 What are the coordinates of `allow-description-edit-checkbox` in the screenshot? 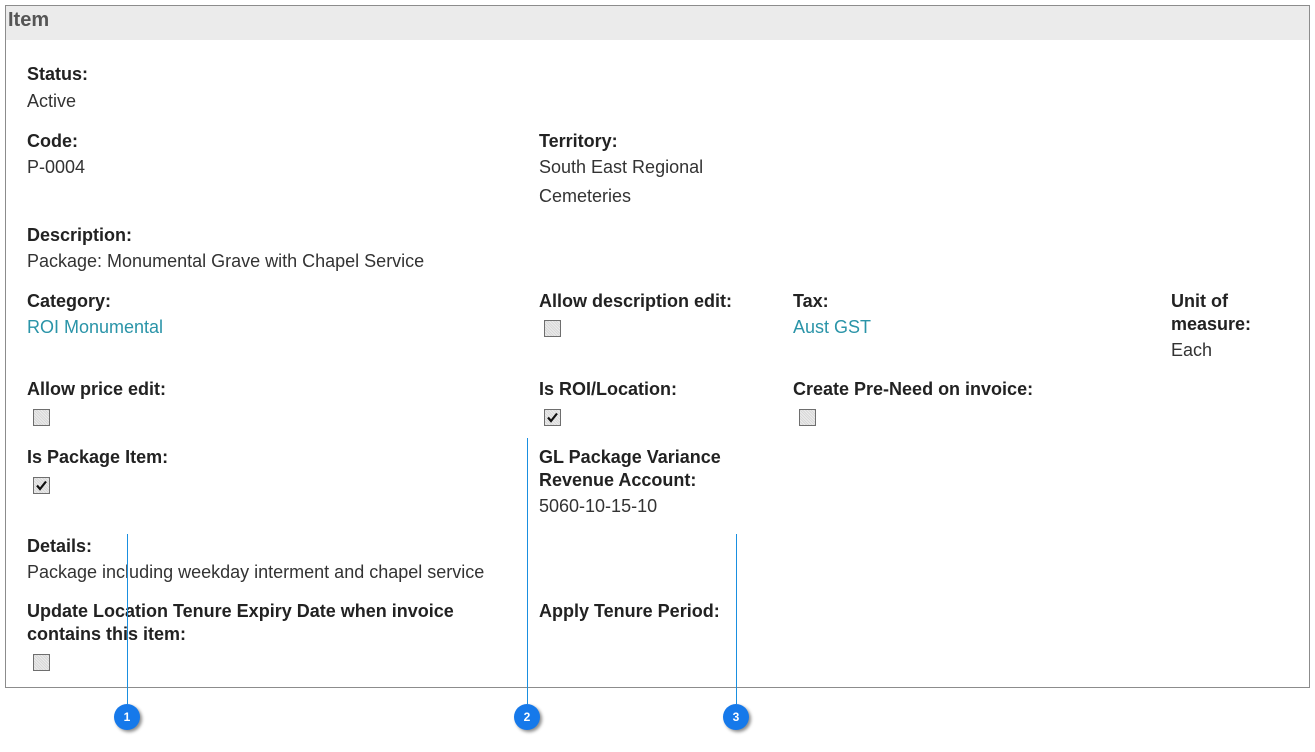 It's located at (552, 328).